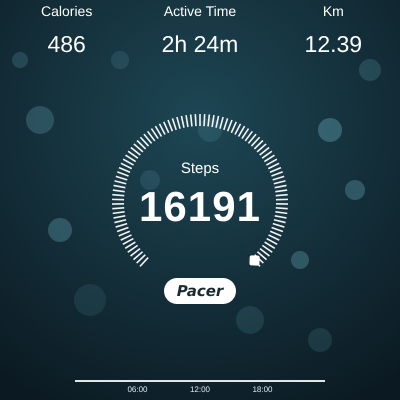 This screenshot has height=400, width=400. Describe the element at coordinates (200, 207) in the screenshot. I see `steps-count: 16191` at that location.